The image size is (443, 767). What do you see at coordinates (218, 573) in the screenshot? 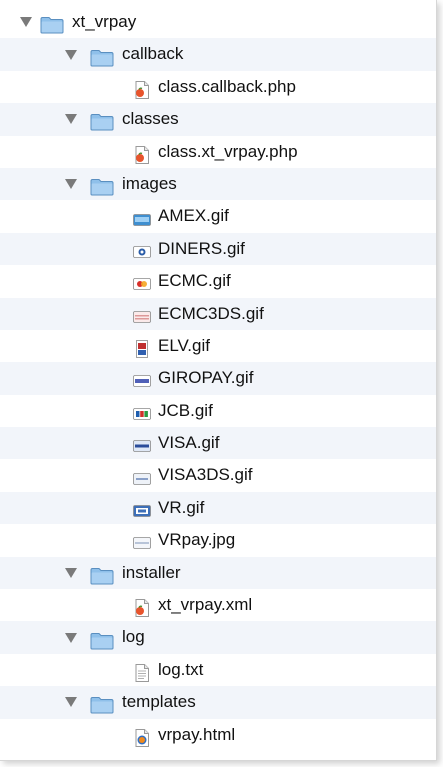
I see `folder-row: installer` at bounding box center [218, 573].